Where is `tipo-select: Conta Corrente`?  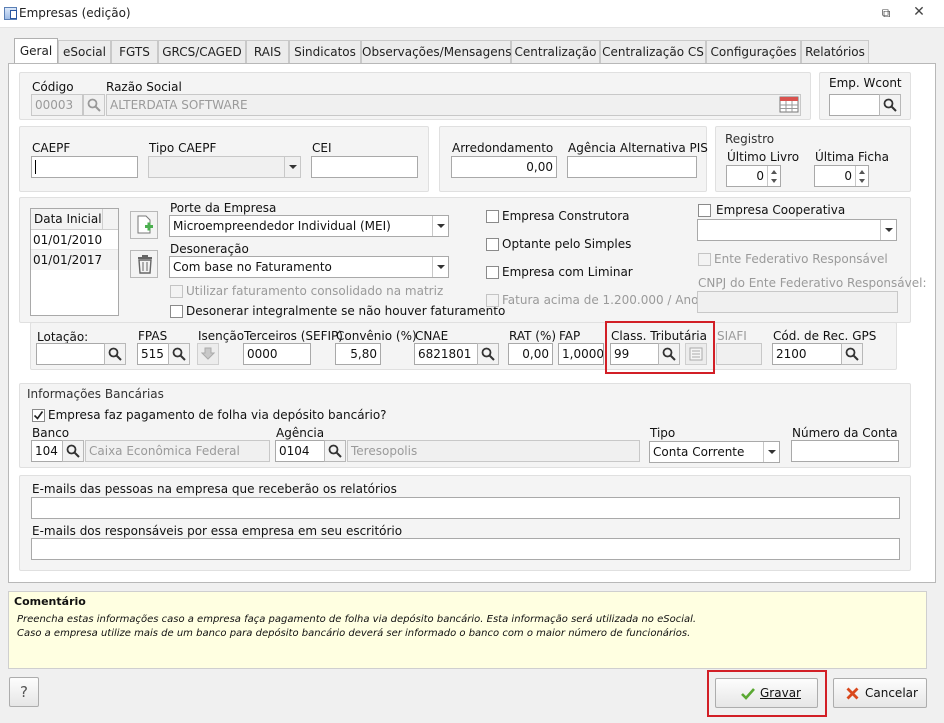
tipo-select: Conta Corrente is located at coordinates (714, 452).